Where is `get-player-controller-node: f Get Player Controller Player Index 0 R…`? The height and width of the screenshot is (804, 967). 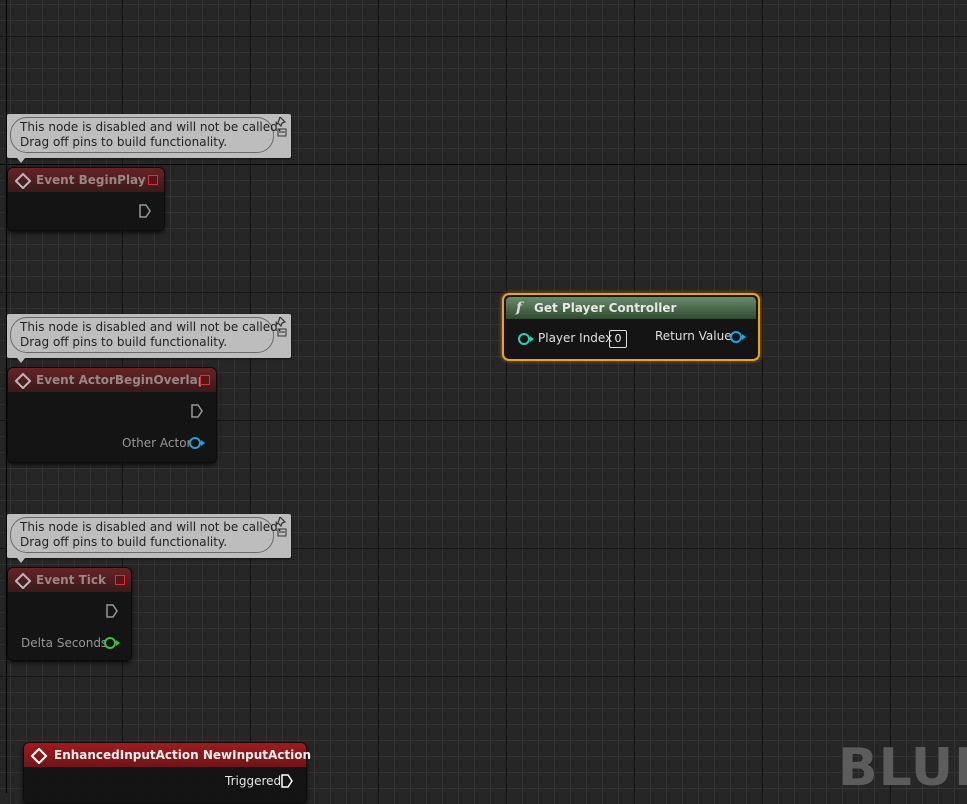 get-player-controller-node: f Get Player Controller Player Index 0 R… is located at coordinates (631, 327).